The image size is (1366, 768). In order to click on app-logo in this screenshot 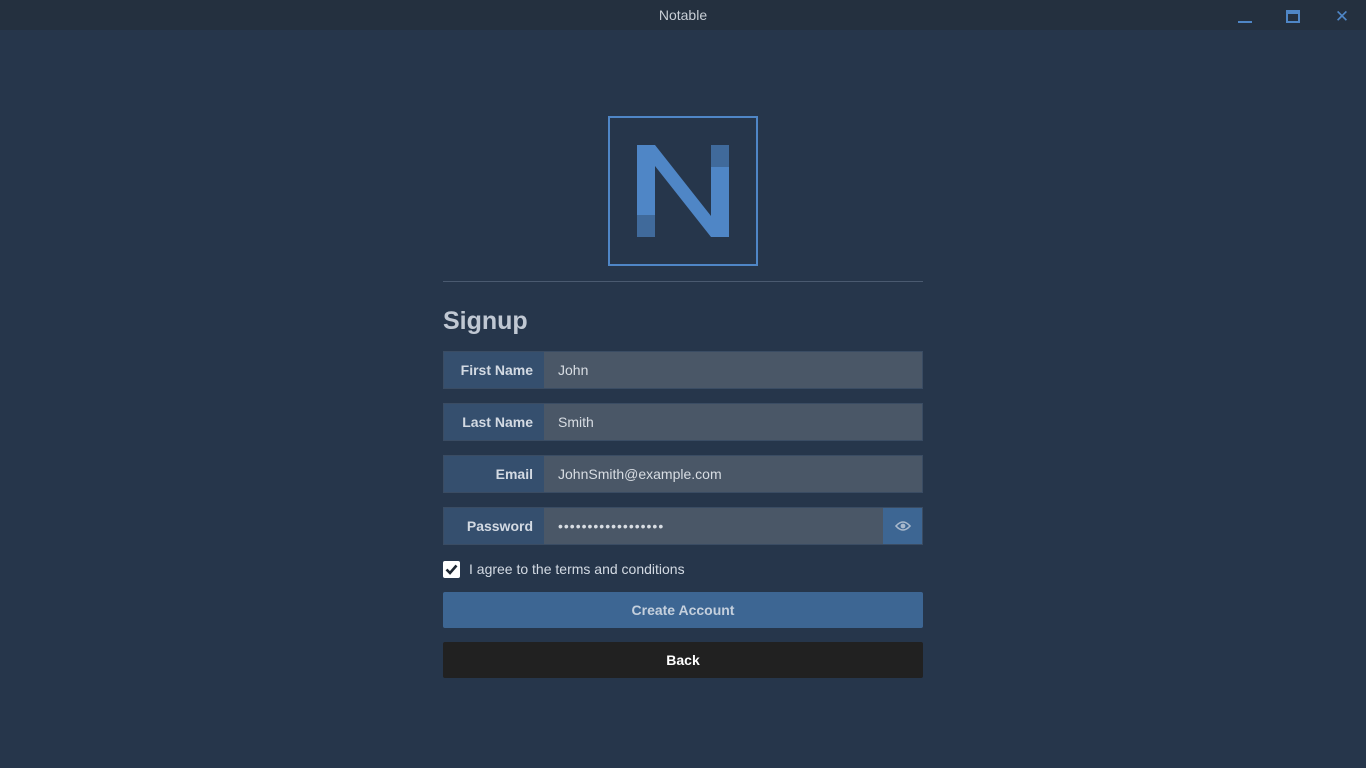, I will do `click(683, 191)`.